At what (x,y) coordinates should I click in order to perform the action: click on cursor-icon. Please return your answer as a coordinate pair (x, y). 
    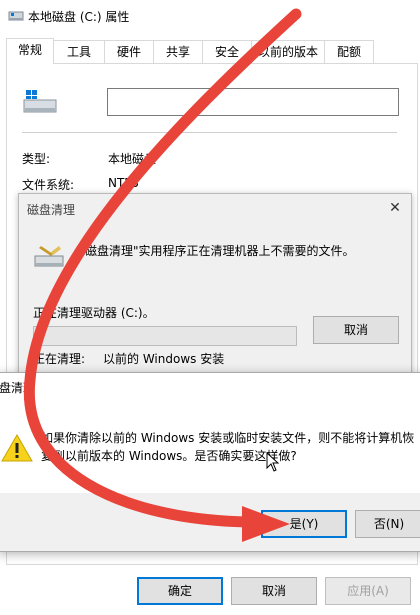
    Looking at the image, I should click on (273, 462).